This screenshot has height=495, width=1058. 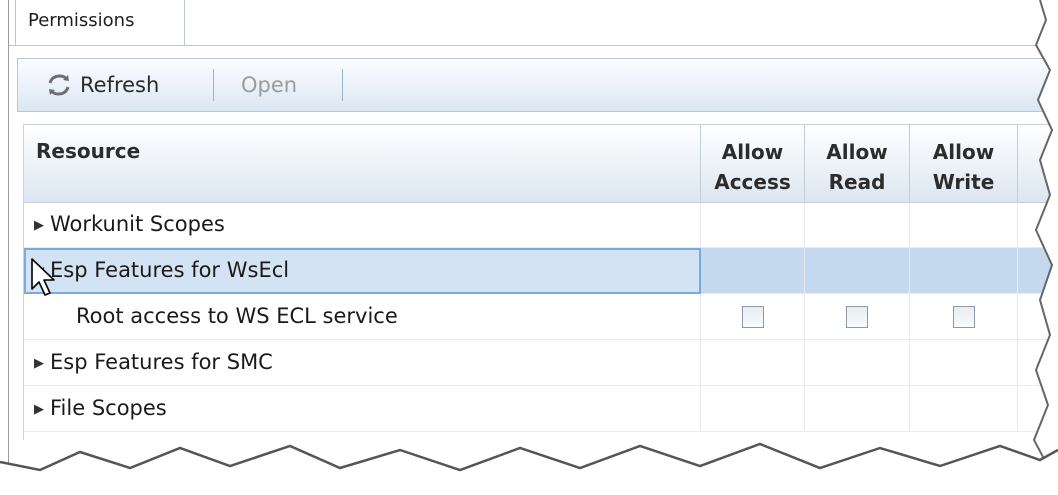 What do you see at coordinates (161, 362) in the screenshot?
I see `row-label: Esp Features for SMC` at bounding box center [161, 362].